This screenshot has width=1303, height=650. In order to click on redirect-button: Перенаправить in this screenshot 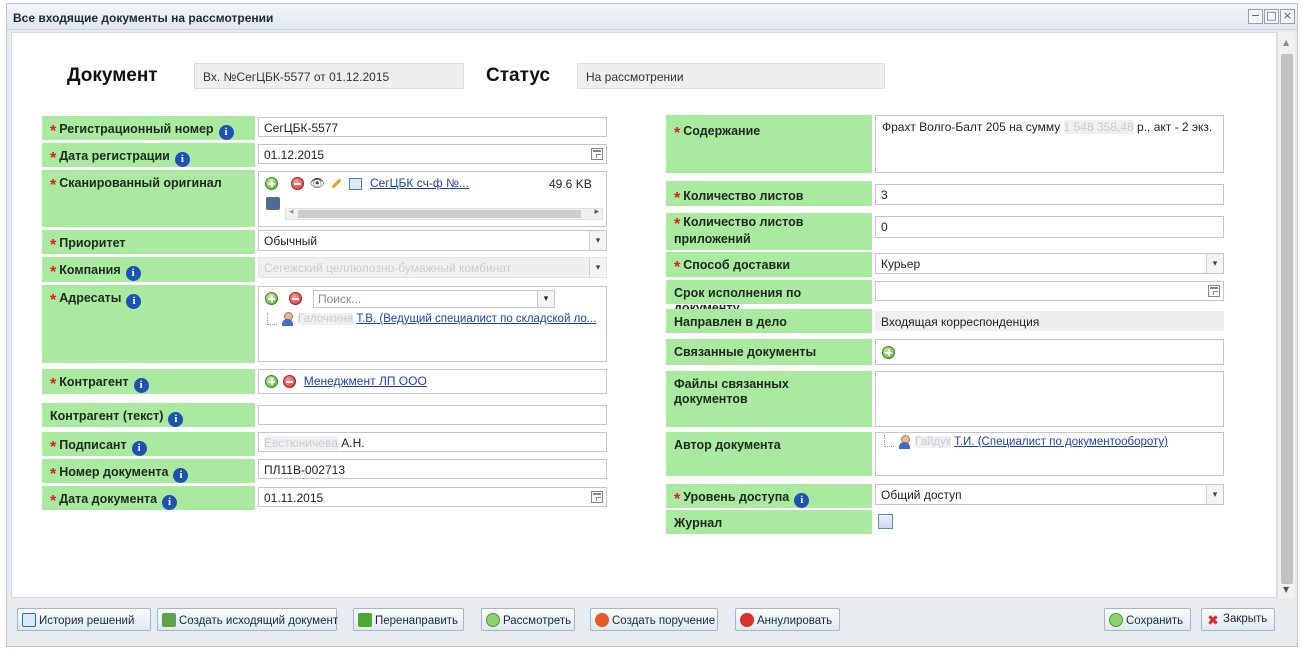, I will do `click(408, 619)`.